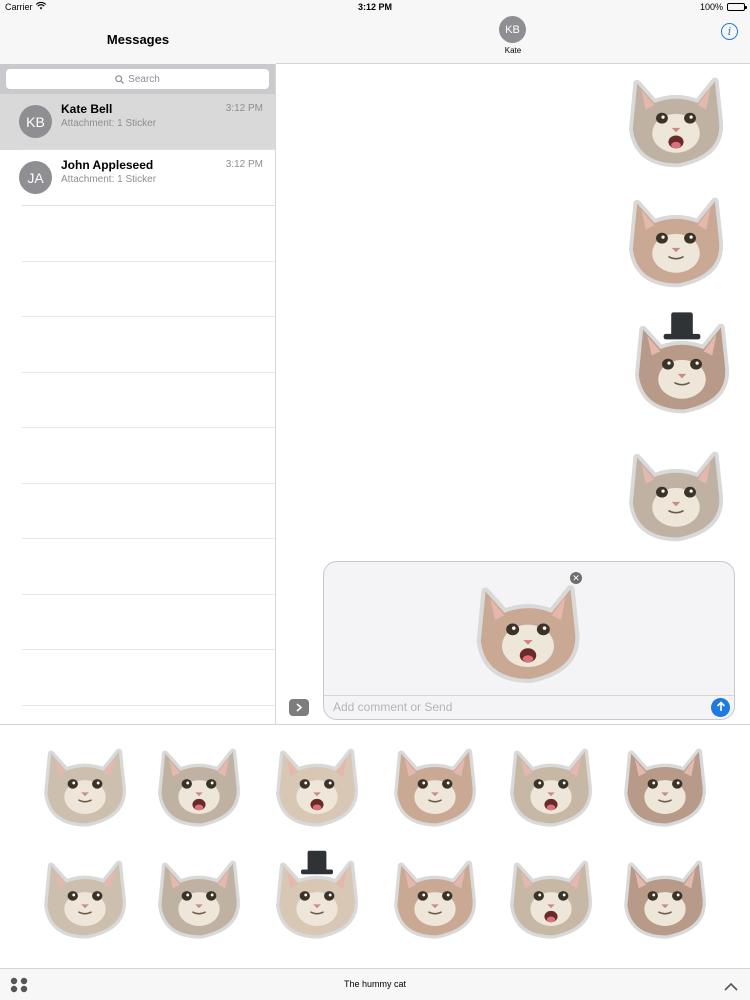  I want to click on carrier-label: Carrier, so click(19, 7).